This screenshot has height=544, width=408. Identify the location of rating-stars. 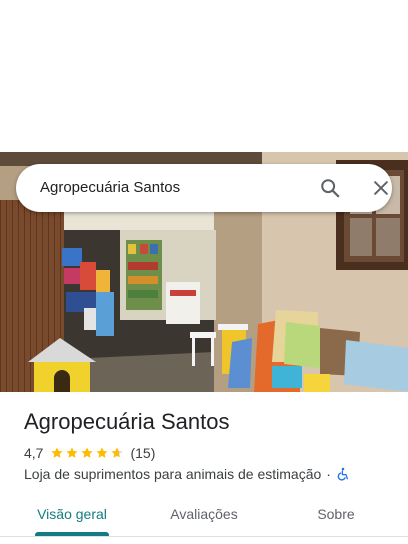
(87, 453).